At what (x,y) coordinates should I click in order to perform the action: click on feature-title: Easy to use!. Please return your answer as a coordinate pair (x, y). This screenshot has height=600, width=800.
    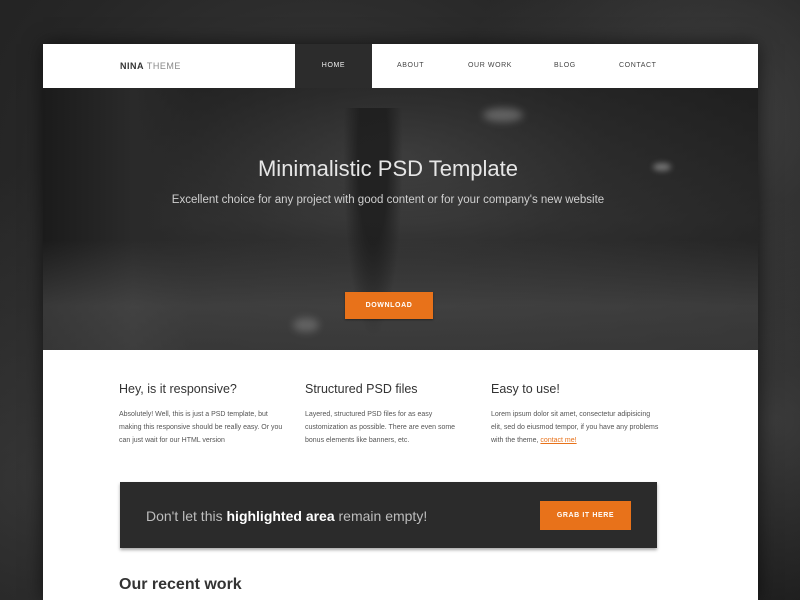
    Looking at the image, I should click on (525, 389).